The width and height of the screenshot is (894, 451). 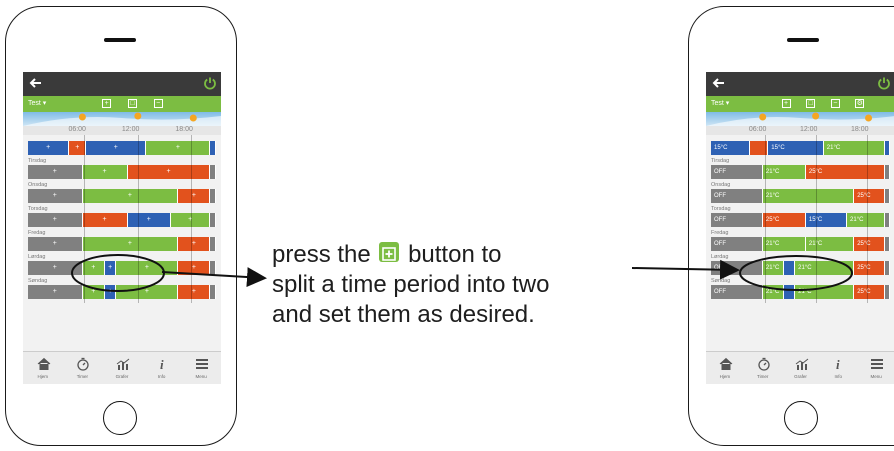 I want to click on plus-box-icon, so click(x=389, y=252).